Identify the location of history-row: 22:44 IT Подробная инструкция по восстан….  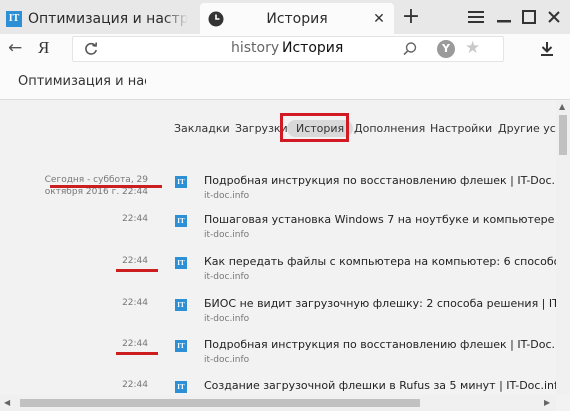
(278, 357).